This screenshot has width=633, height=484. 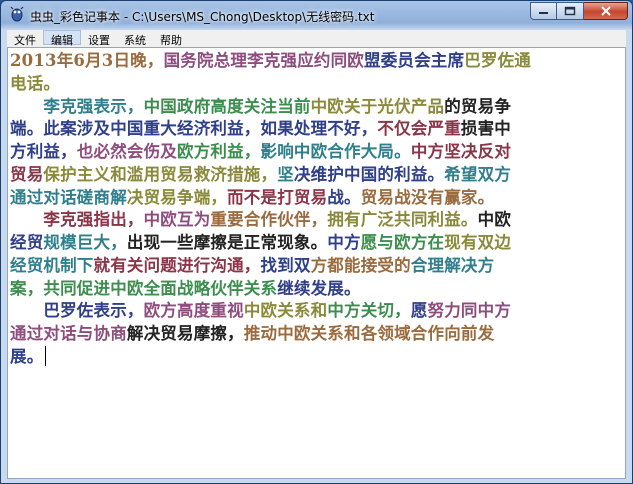 What do you see at coordinates (62, 38) in the screenshot?
I see `menu-edit: 编辑` at bounding box center [62, 38].